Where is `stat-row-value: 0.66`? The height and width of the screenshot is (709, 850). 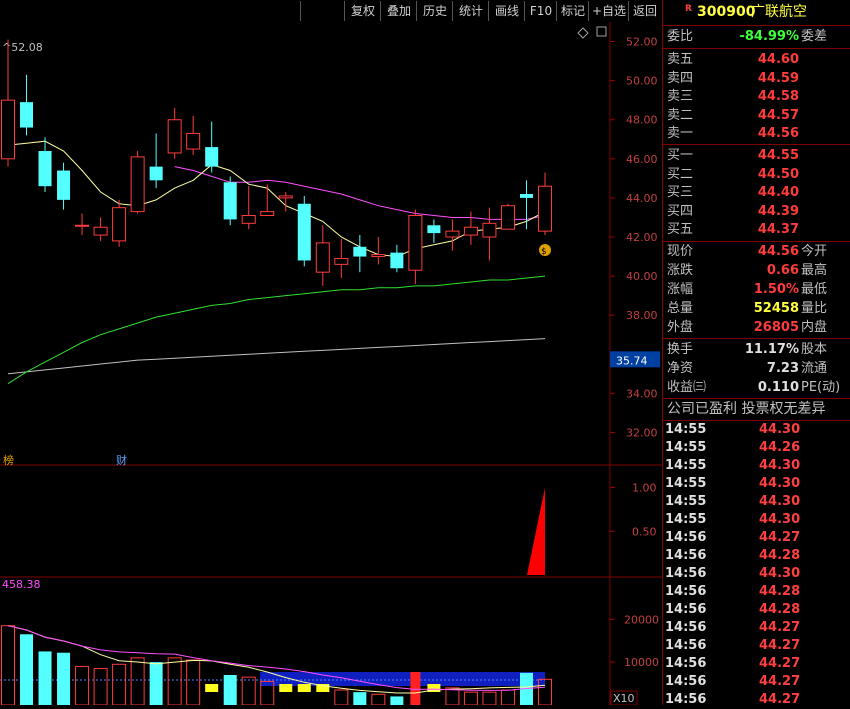 stat-row-value: 0.66 is located at coordinates (782, 270).